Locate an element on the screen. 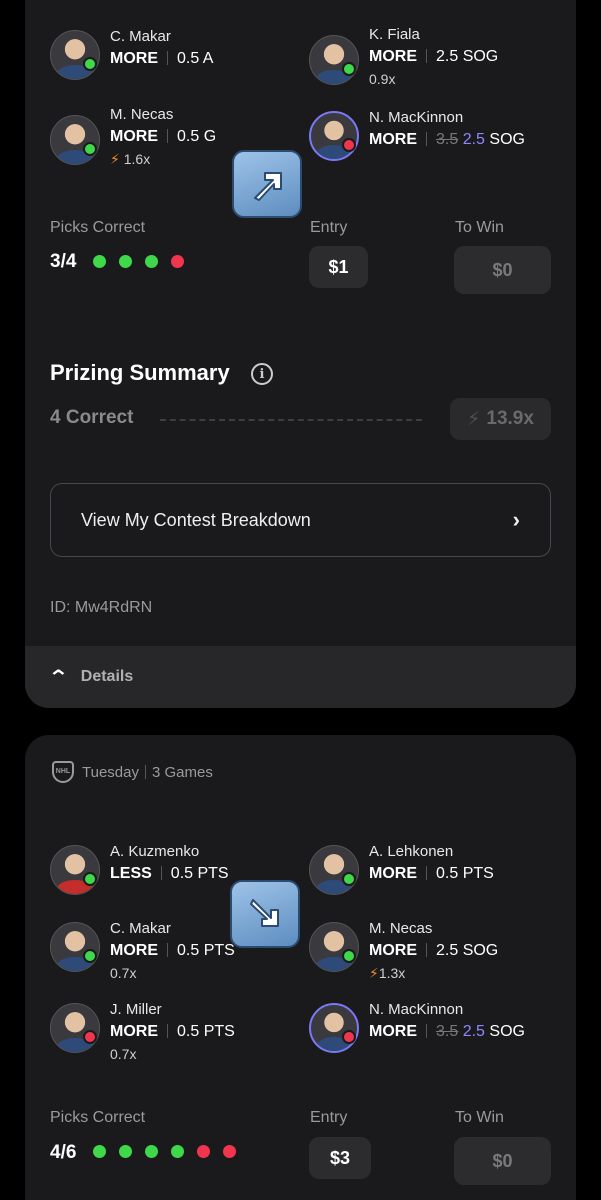 This screenshot has height=1200, width=601. entry-amount: $3 is located at coordinates (340, 1158).